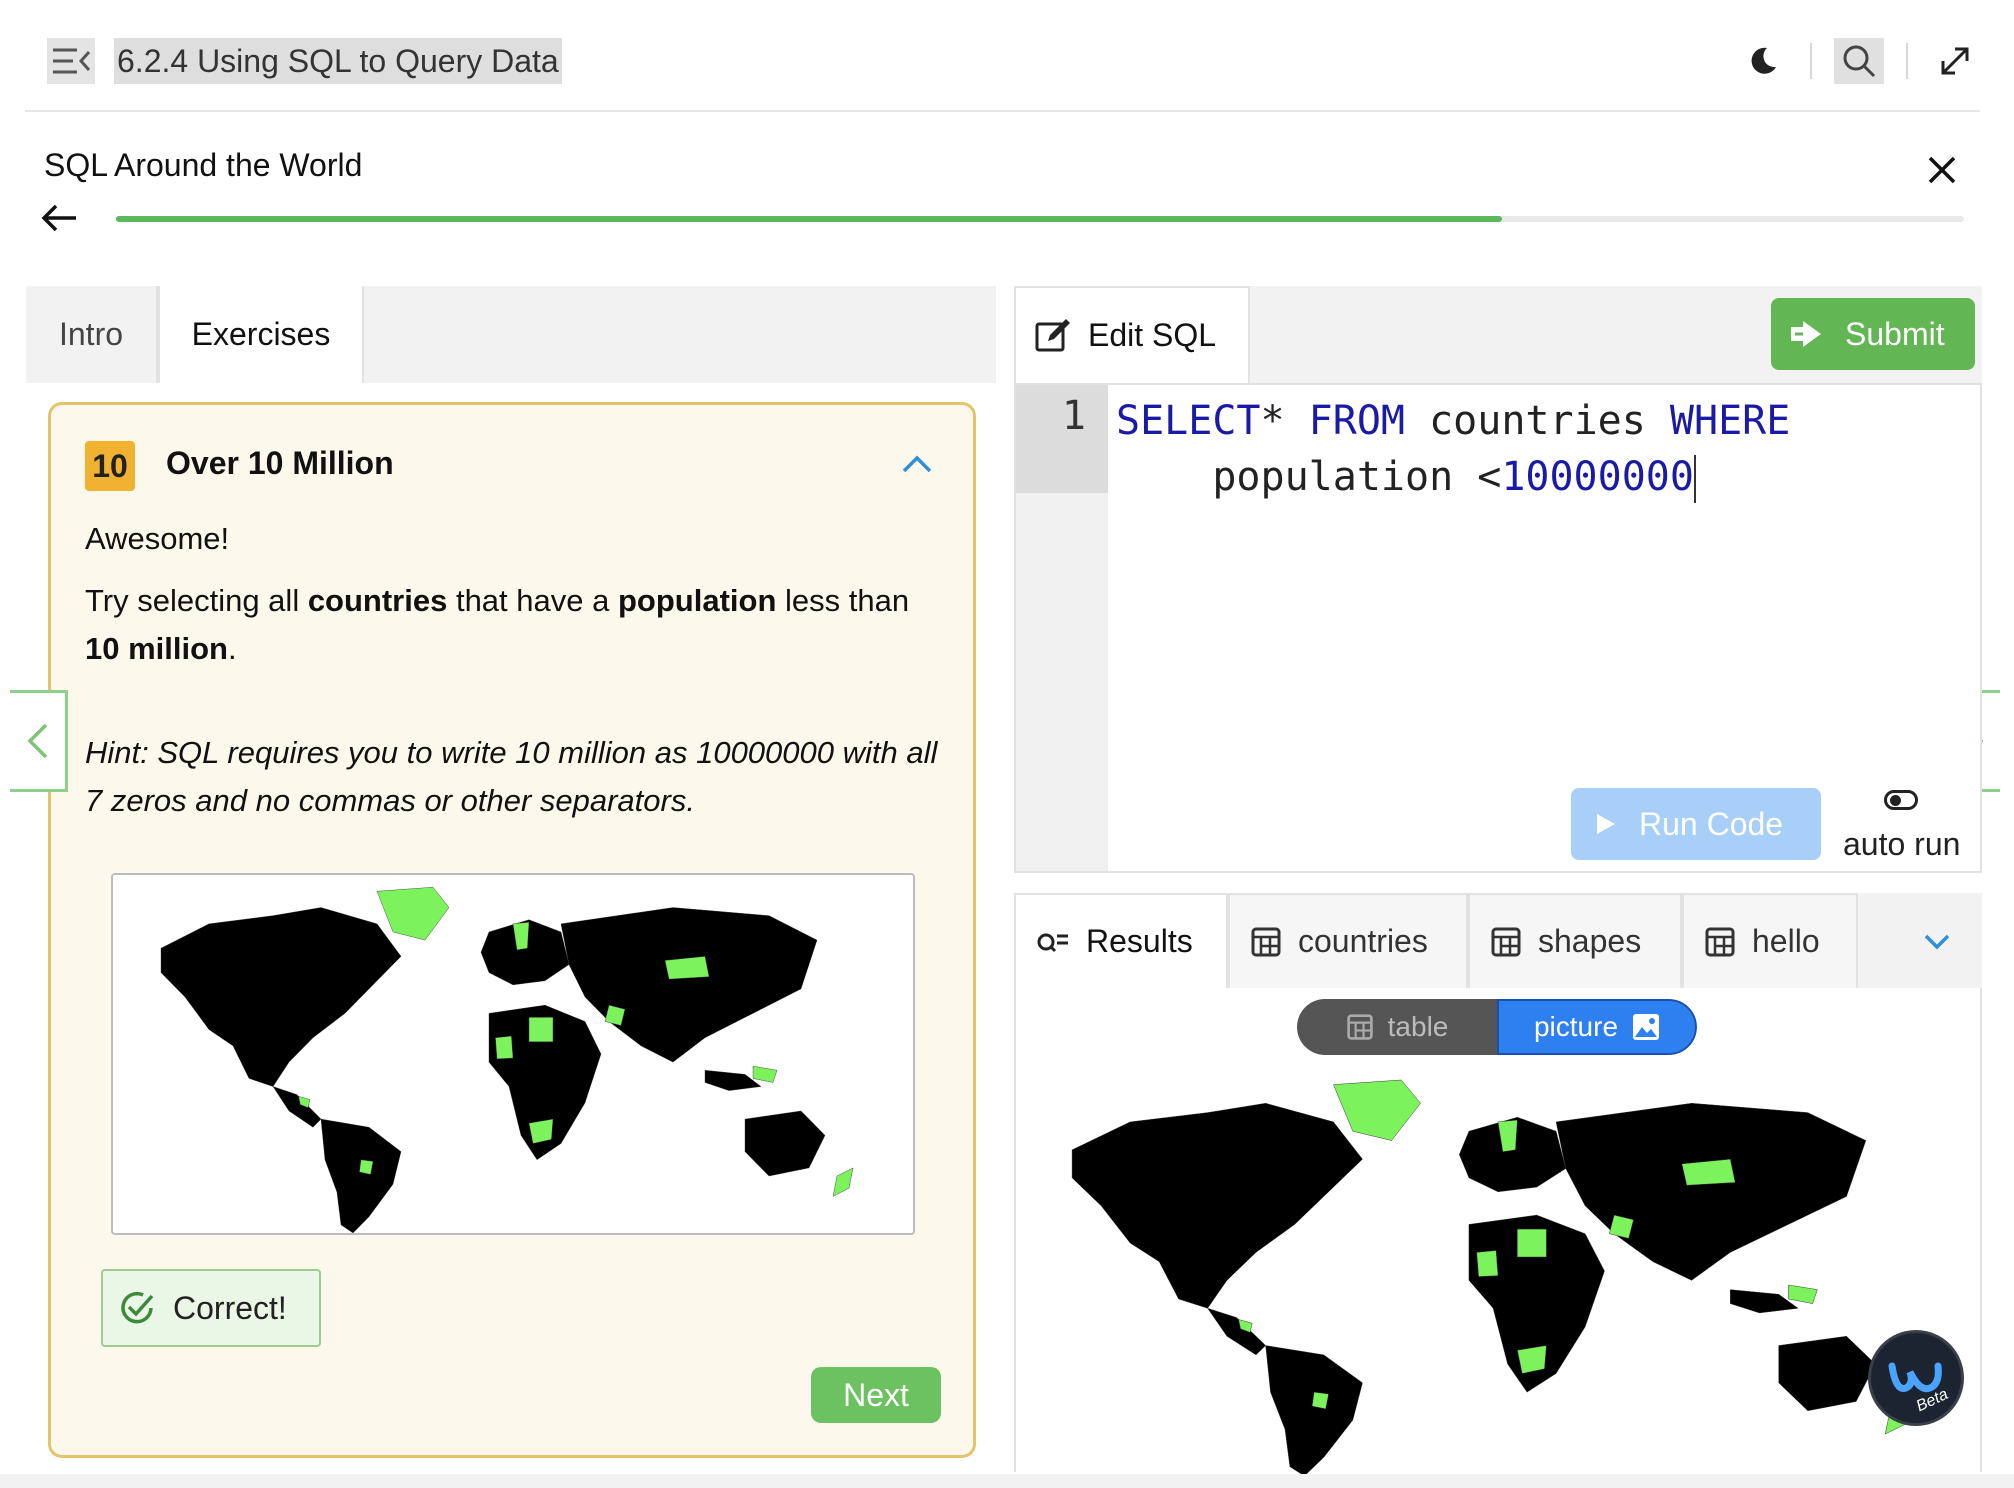  I want to click on correct-label: Correct!, so click(230, 1307).